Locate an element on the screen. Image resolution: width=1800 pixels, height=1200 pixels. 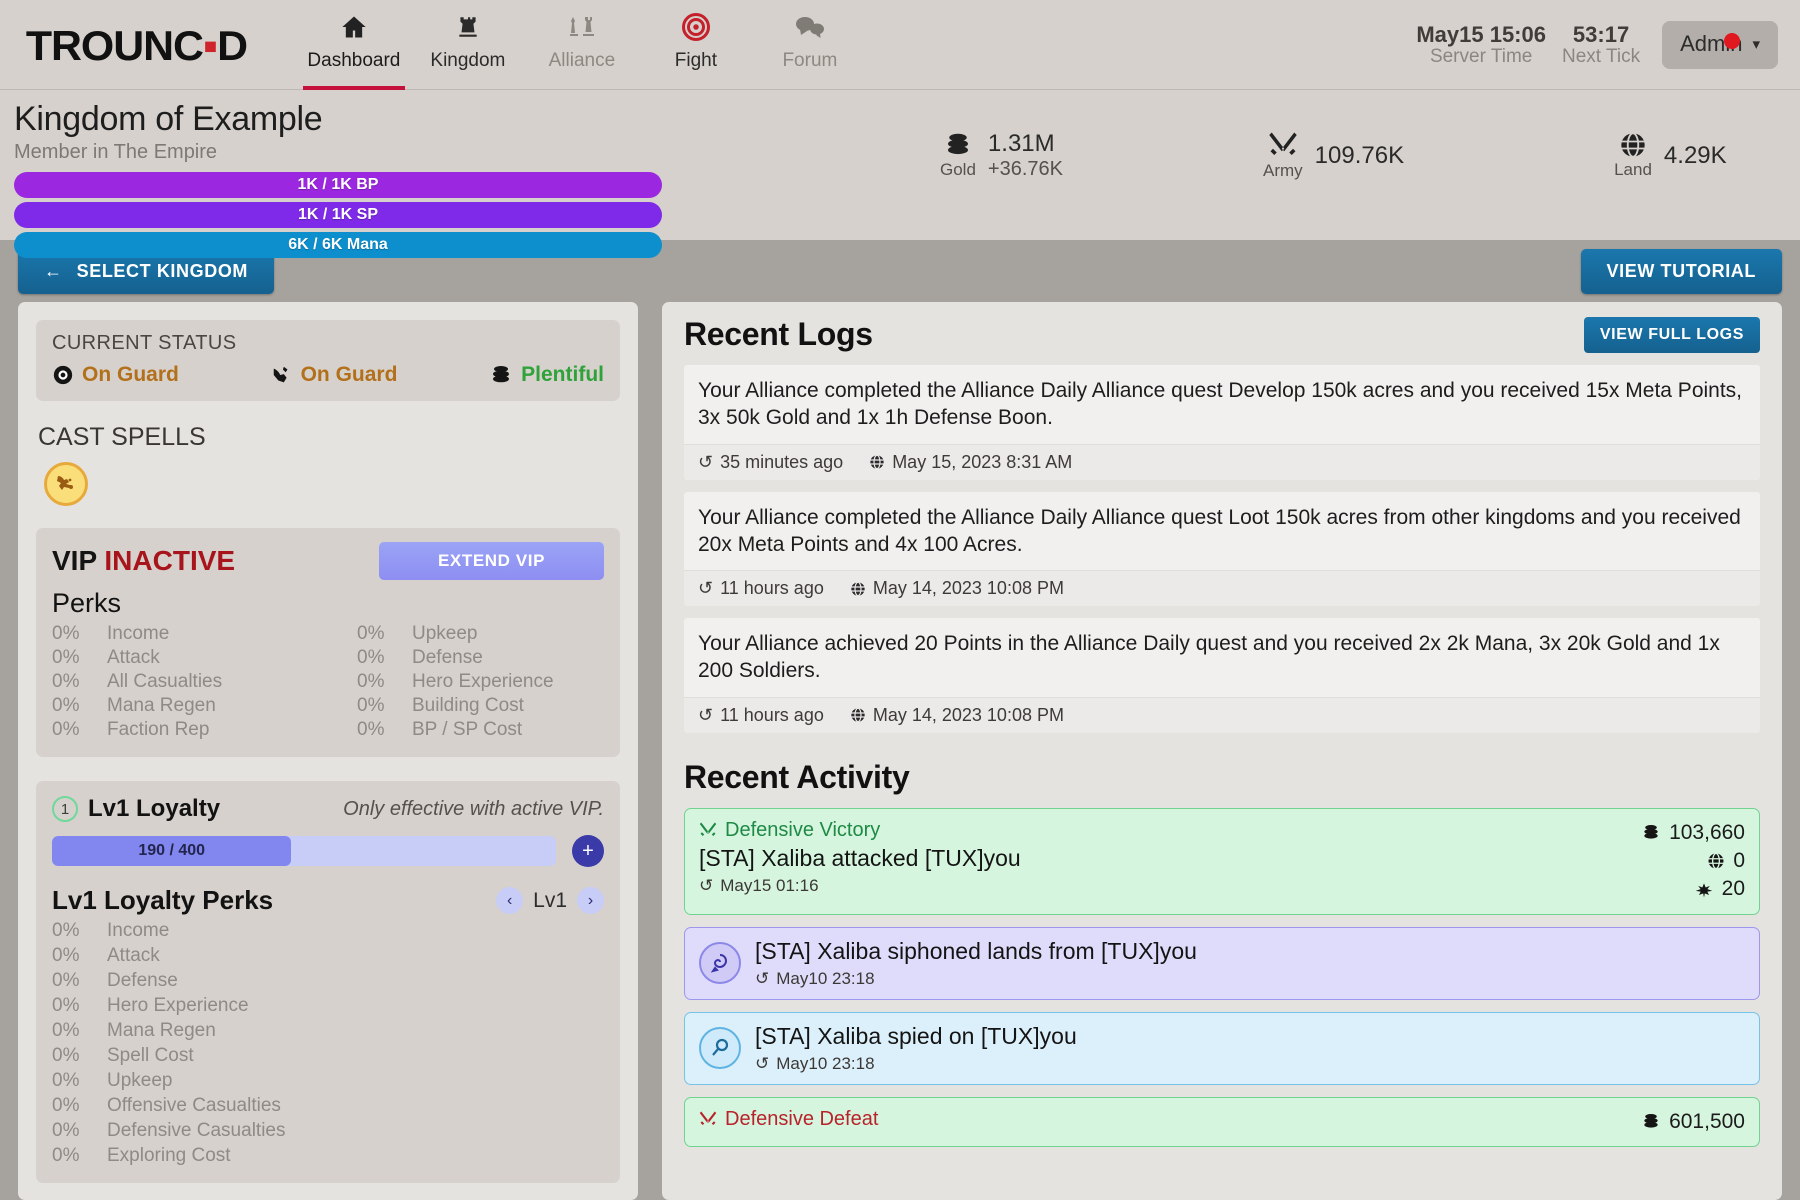
account-menu-button: Admin ▾ is located at coordinates (1720, 45).